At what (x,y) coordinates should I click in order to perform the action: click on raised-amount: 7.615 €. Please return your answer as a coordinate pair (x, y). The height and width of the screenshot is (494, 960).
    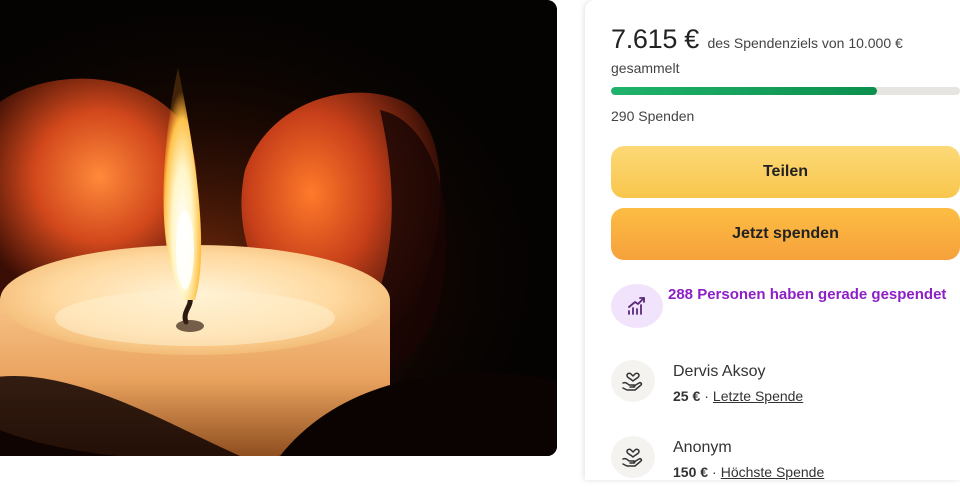
    Looking at the image, I should click on (655, 39).